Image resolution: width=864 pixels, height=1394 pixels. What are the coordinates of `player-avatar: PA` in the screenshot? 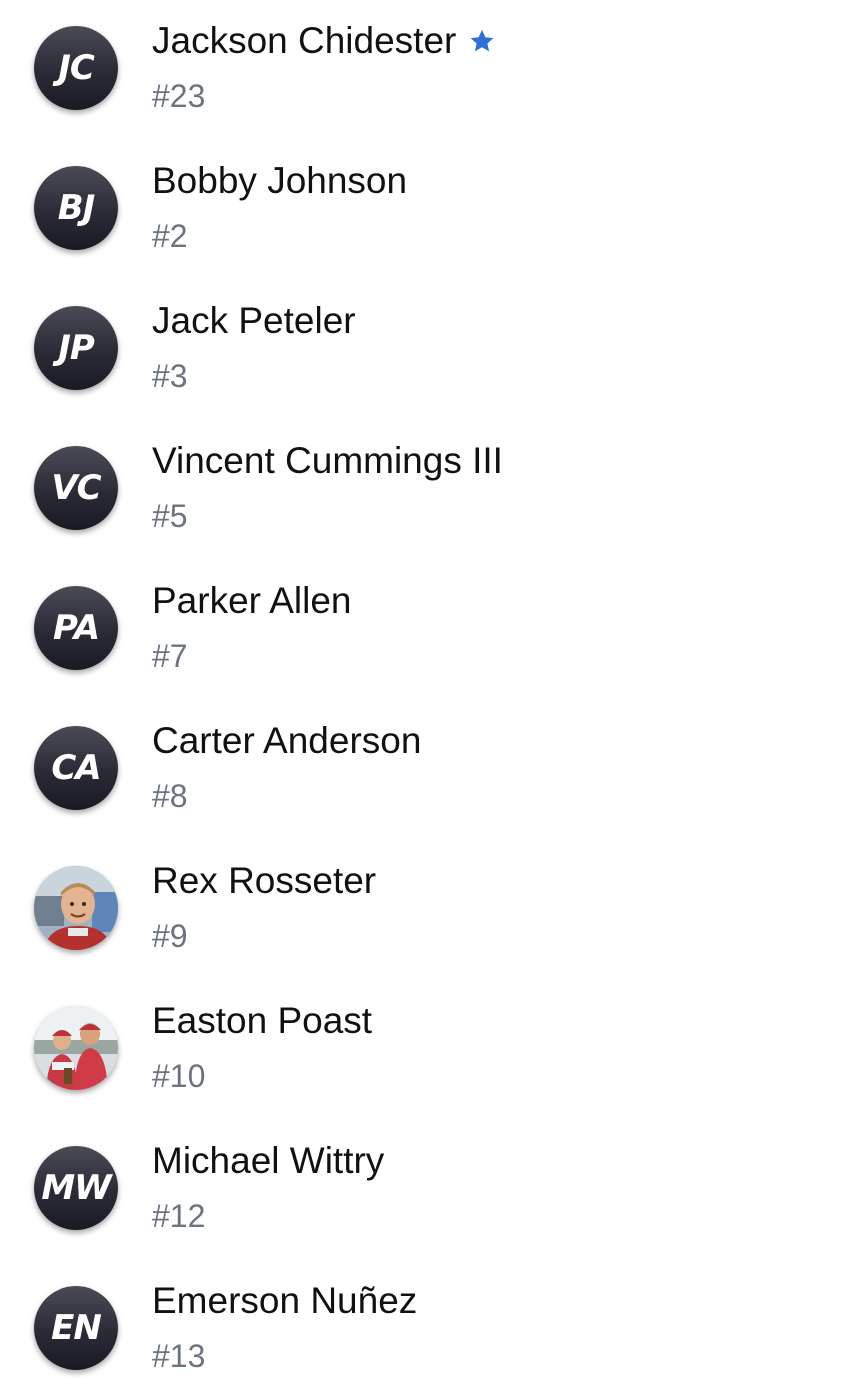 It's located at (76, 628).